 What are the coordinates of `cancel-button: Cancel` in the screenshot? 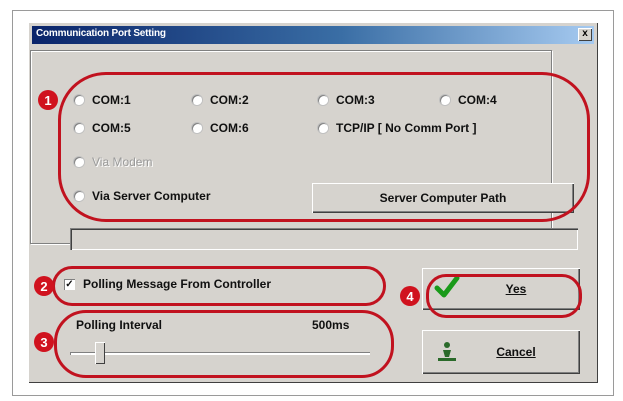 It's located at (501, 352).